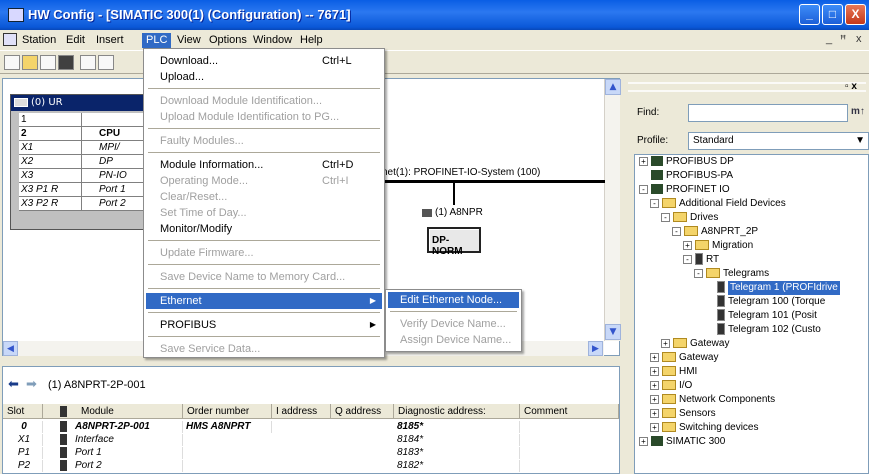 Image resolution: width=869 pixels, height=474 pixels. Describe the element at coordinates (569, 411) in the screenshot. I see `col-comment: Comment` at that location.